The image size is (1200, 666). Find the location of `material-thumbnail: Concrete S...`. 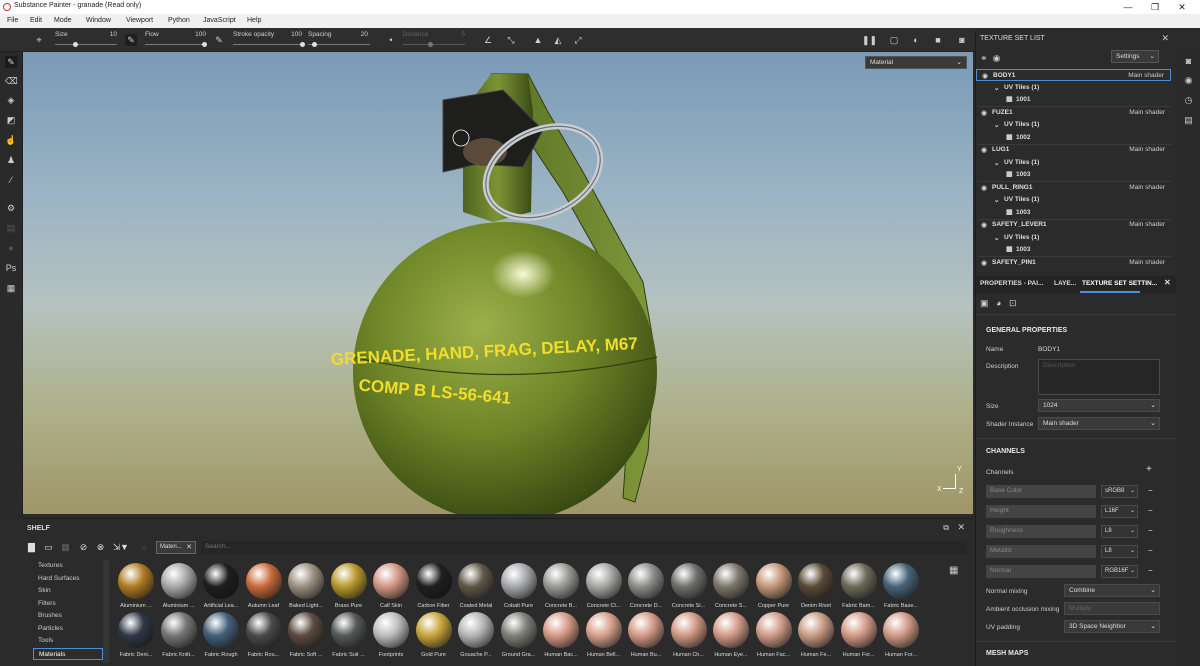

material-thumbnail: Concrete S... is located at coordinates (731, 588).